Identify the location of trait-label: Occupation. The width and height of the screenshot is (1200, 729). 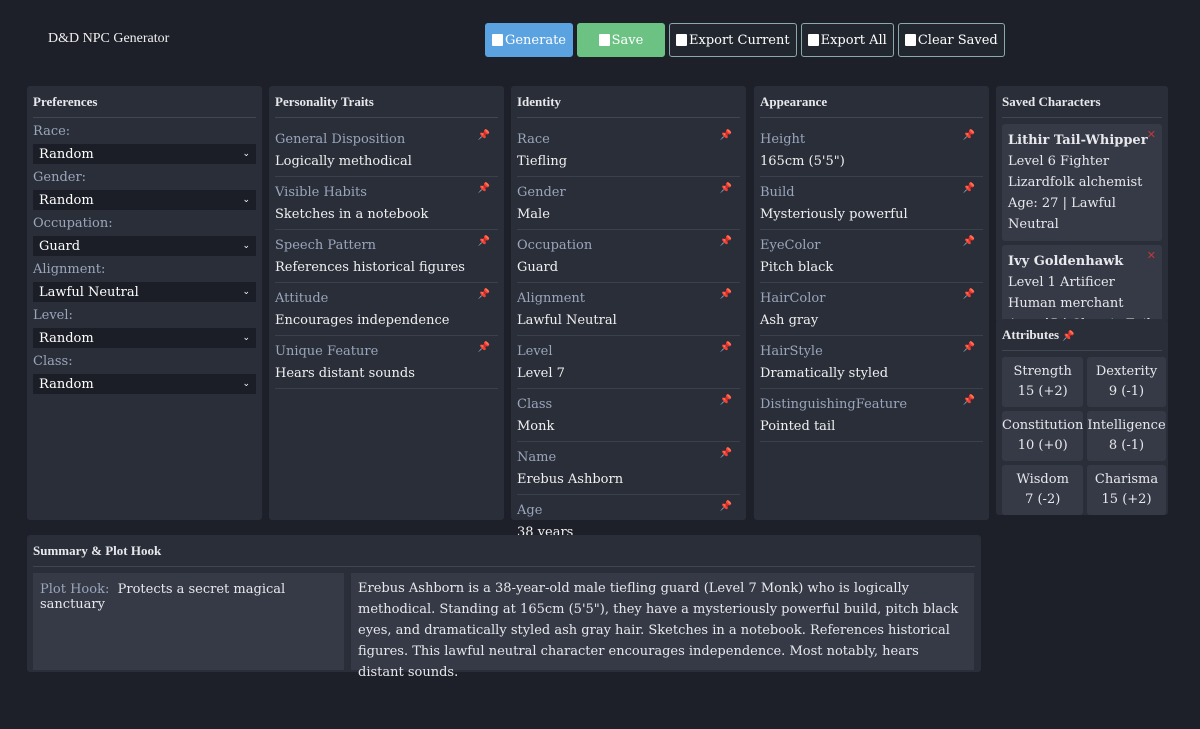
(555, 245).